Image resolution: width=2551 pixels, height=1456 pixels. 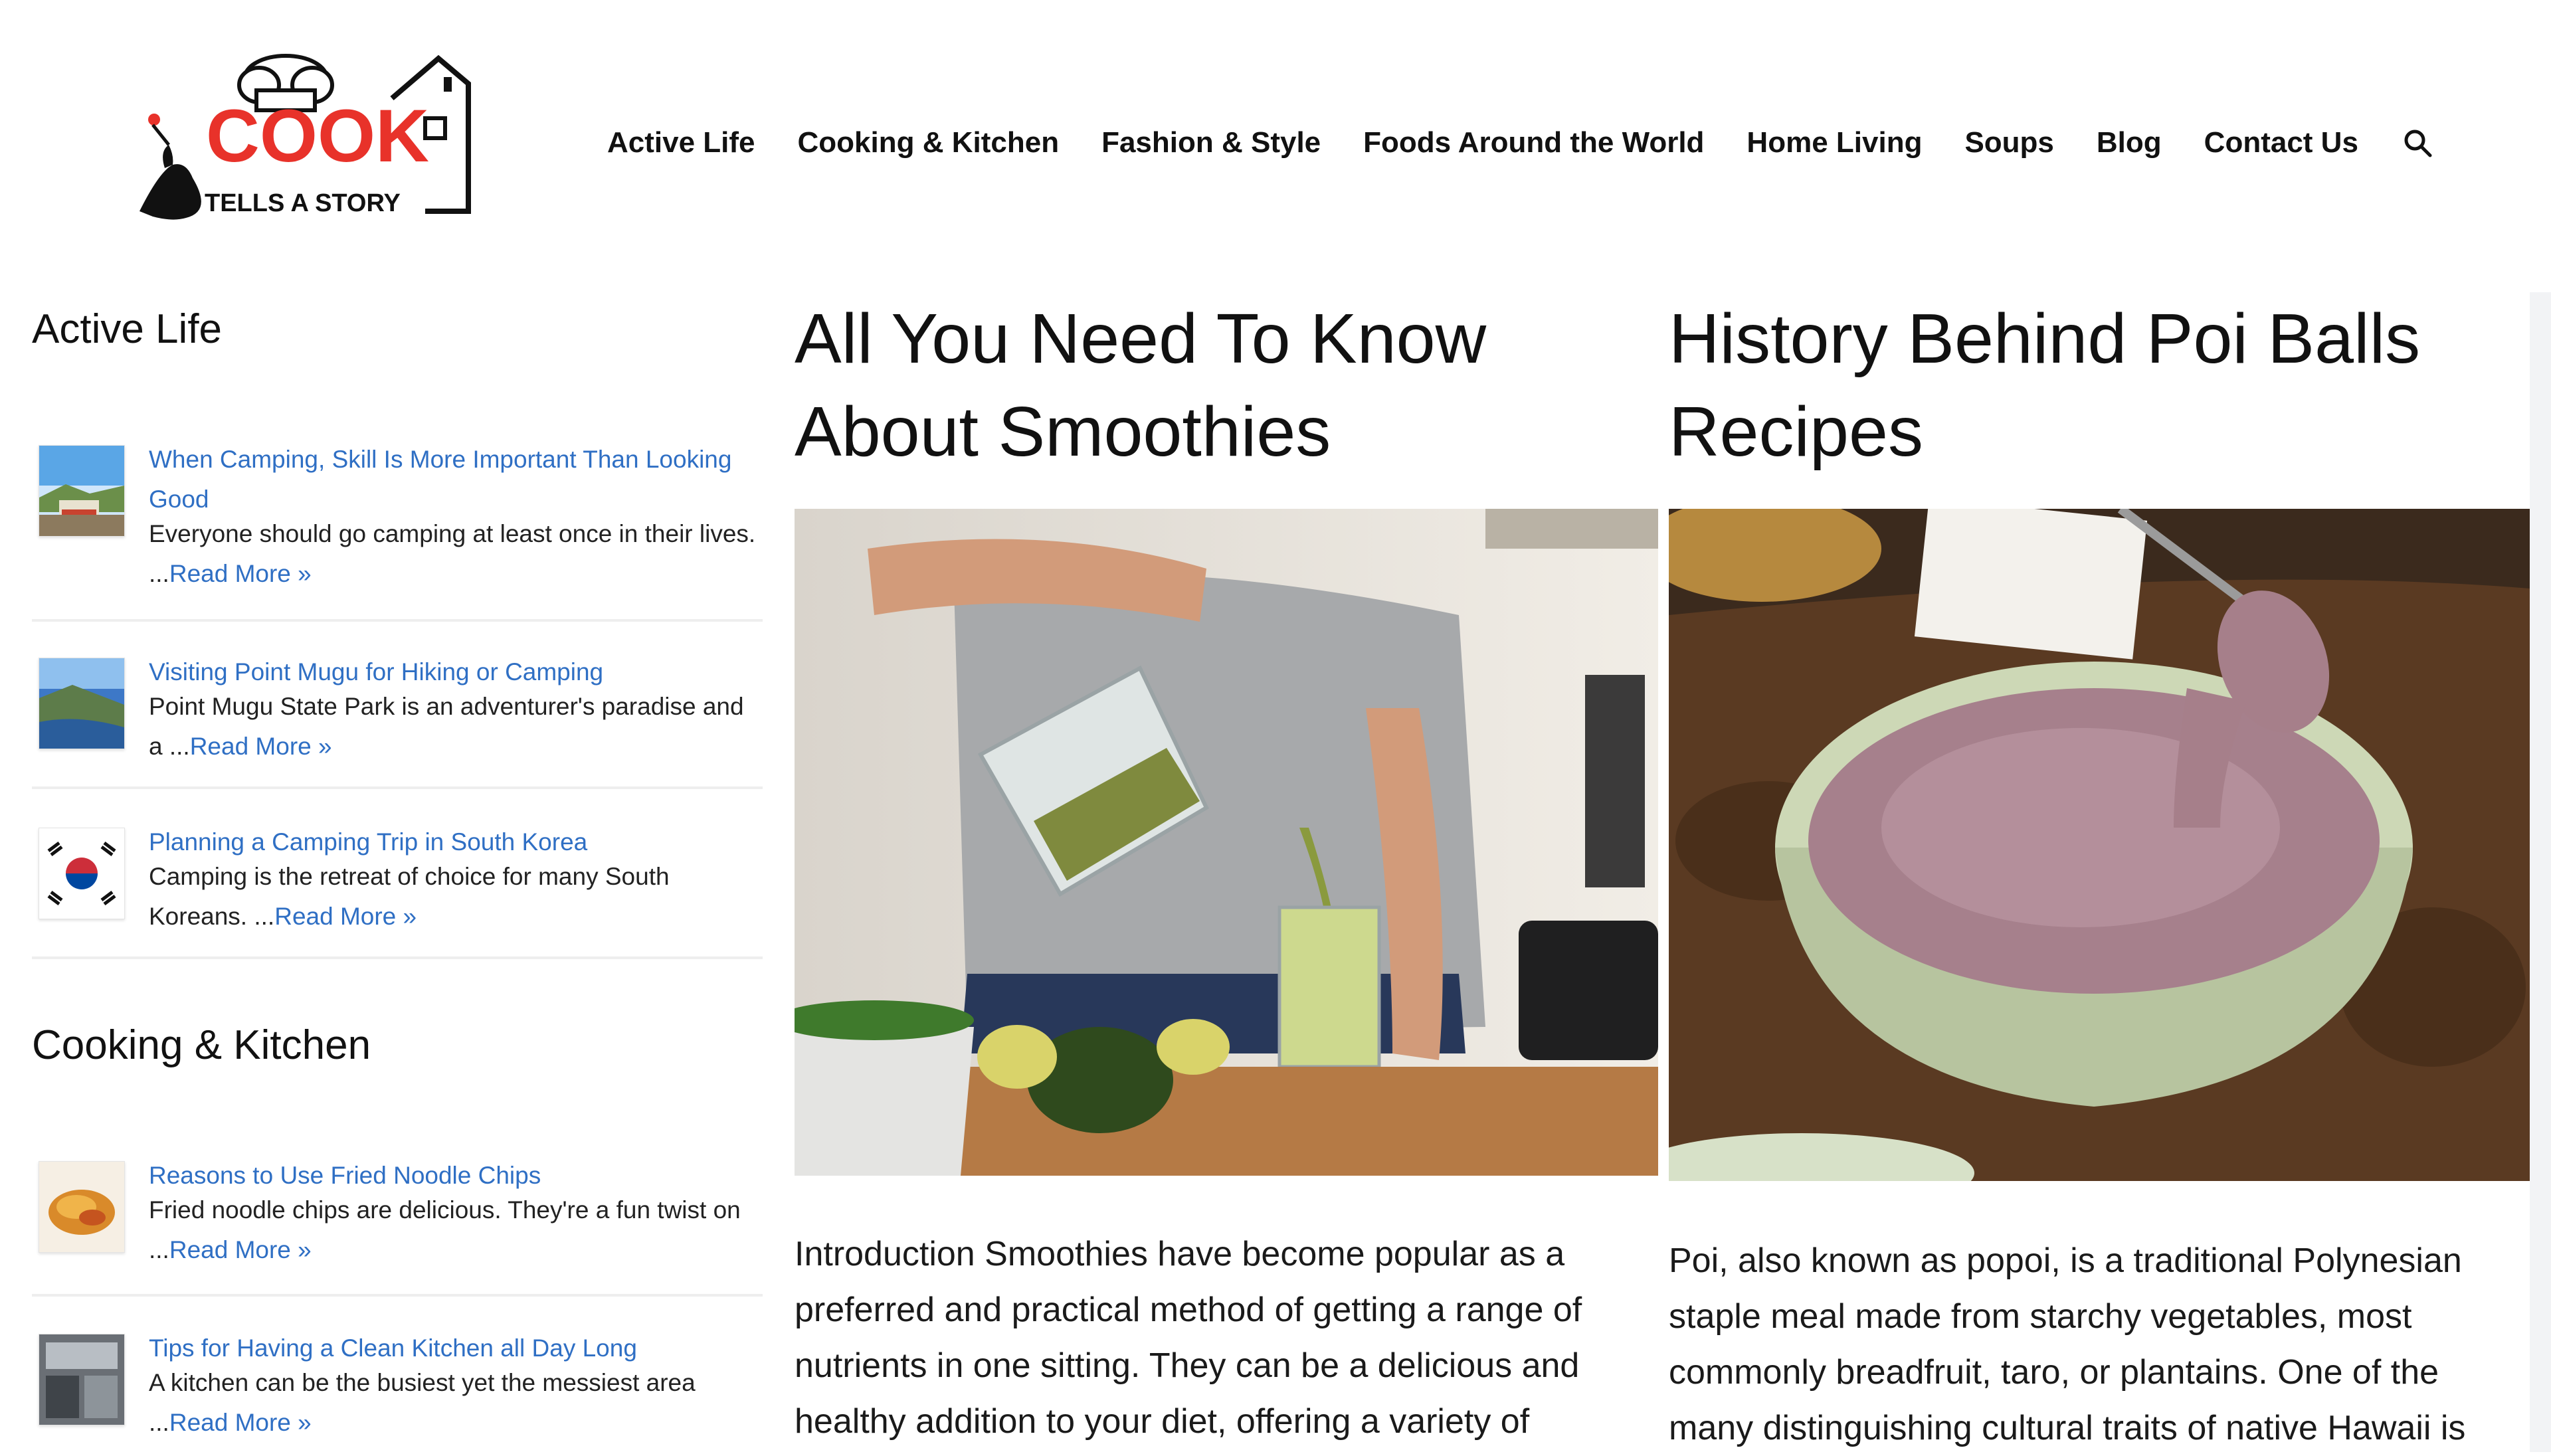 What do you see at coordinates (2009, 142) in the screenshot?
I see `nav-item-soups: Soups` at bounding box center [2009, 142].